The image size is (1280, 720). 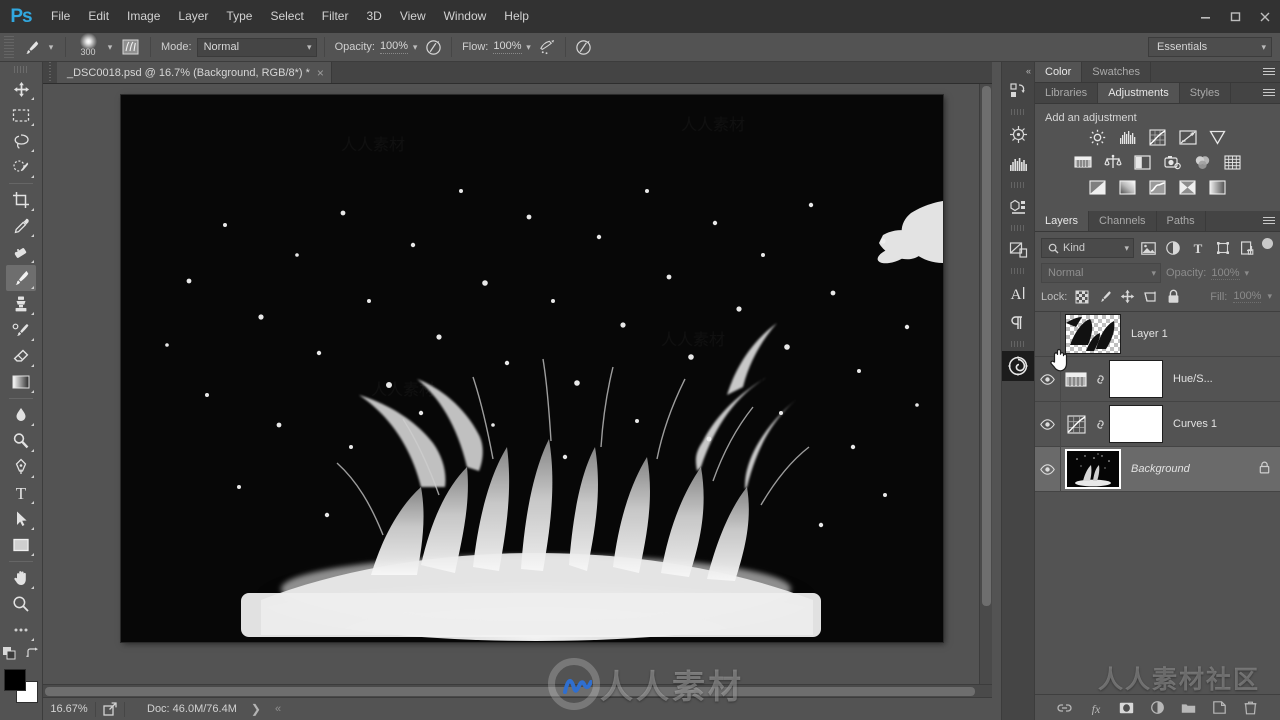 What do you see at coordinates (1116, 72) in the screenshot?
I see `tab-swatches: Swatches` at bounding box center [1116, 72].